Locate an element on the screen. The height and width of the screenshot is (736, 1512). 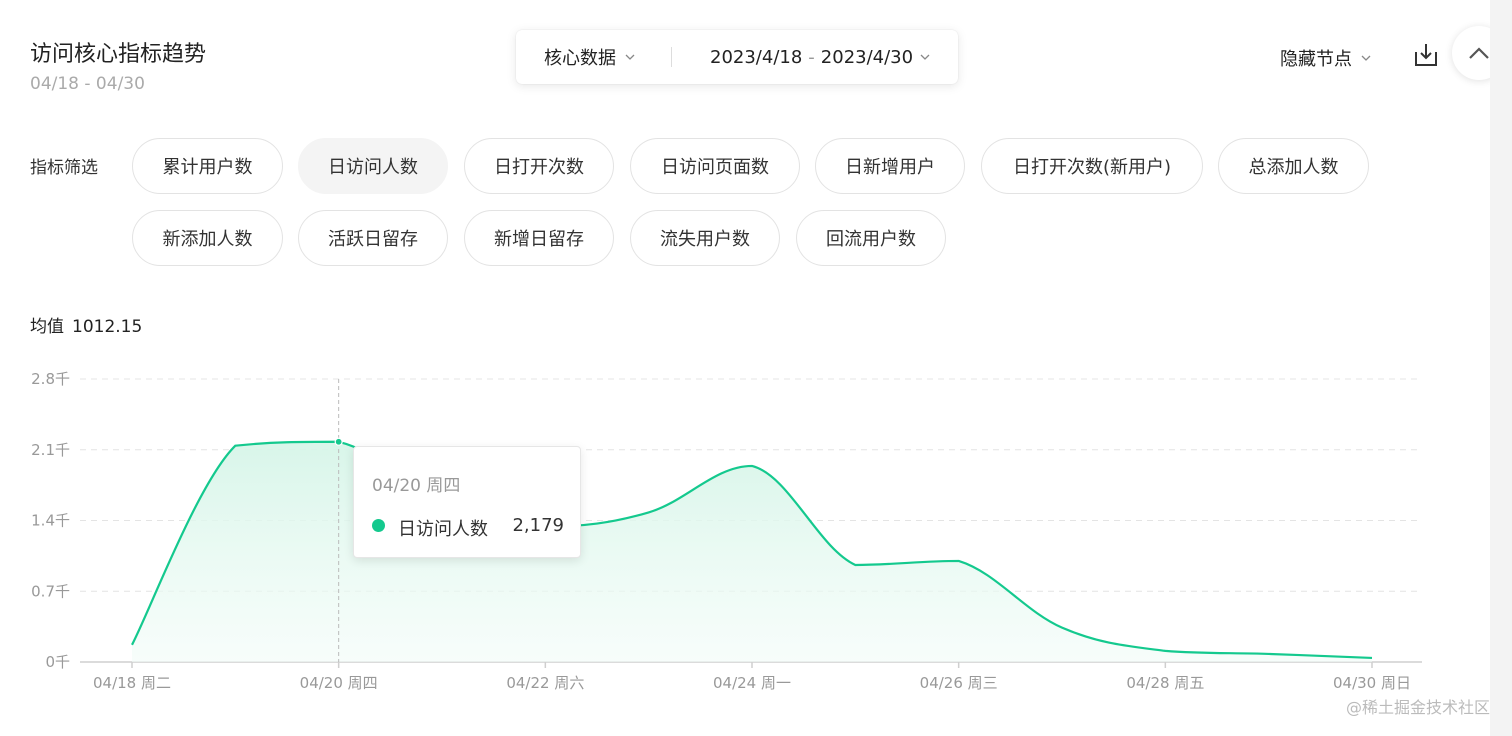
average-readout: 均值 1012.15 is located at coordinates (86, 324).